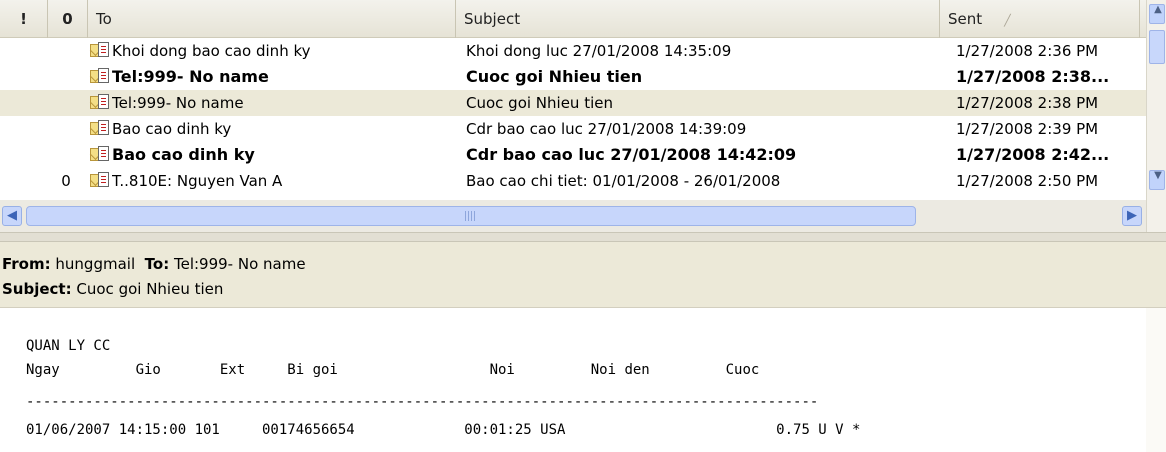 This screenshot has width=1166, height=452. Describe the element at coordinates (104, 19) in the screenshot. I see `to-header-label: To` at that location.